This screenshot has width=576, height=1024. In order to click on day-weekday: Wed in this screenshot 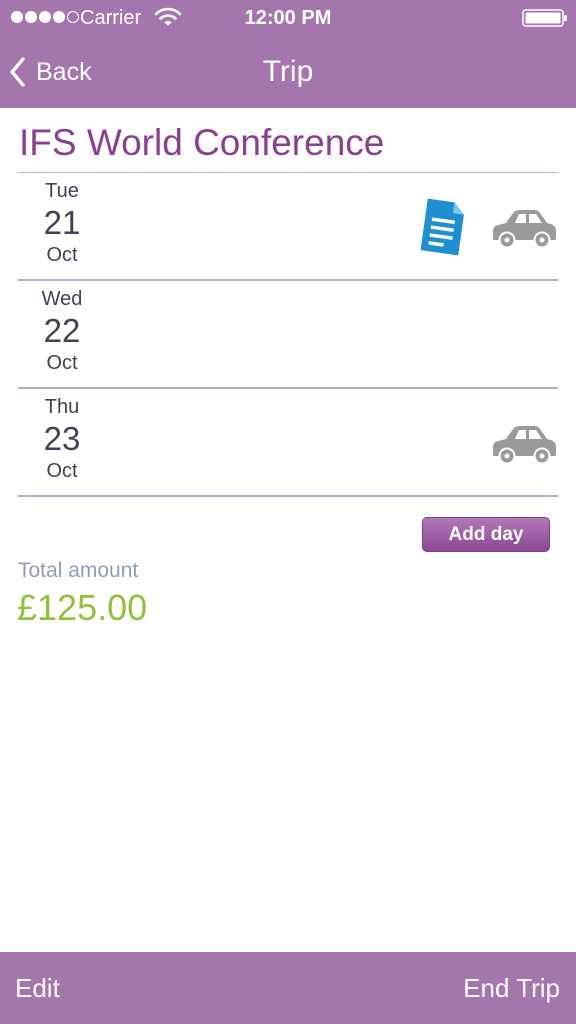, I will do `click(62, 299)`.